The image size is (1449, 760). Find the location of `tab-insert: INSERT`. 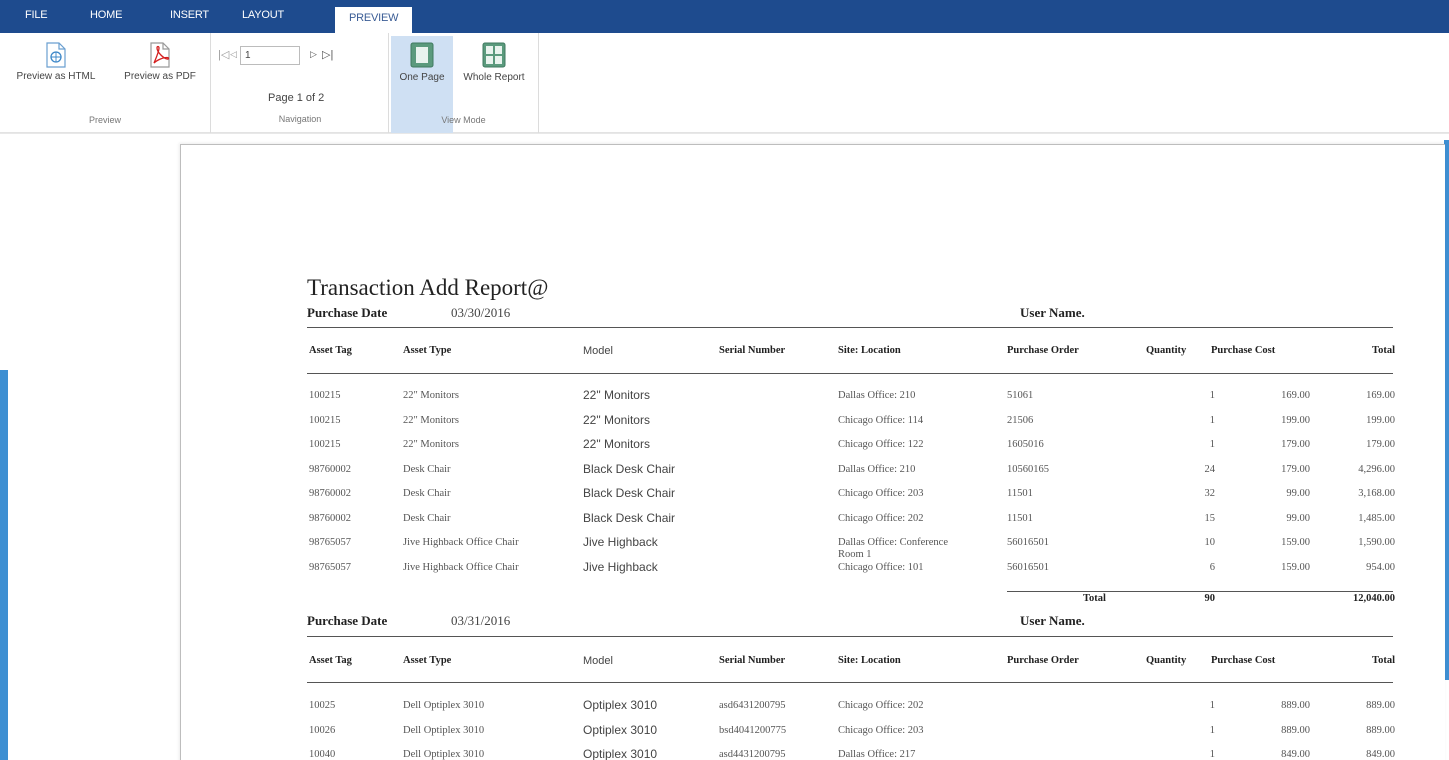

tab-insert: INSERT is located at coordinates (189, 15).